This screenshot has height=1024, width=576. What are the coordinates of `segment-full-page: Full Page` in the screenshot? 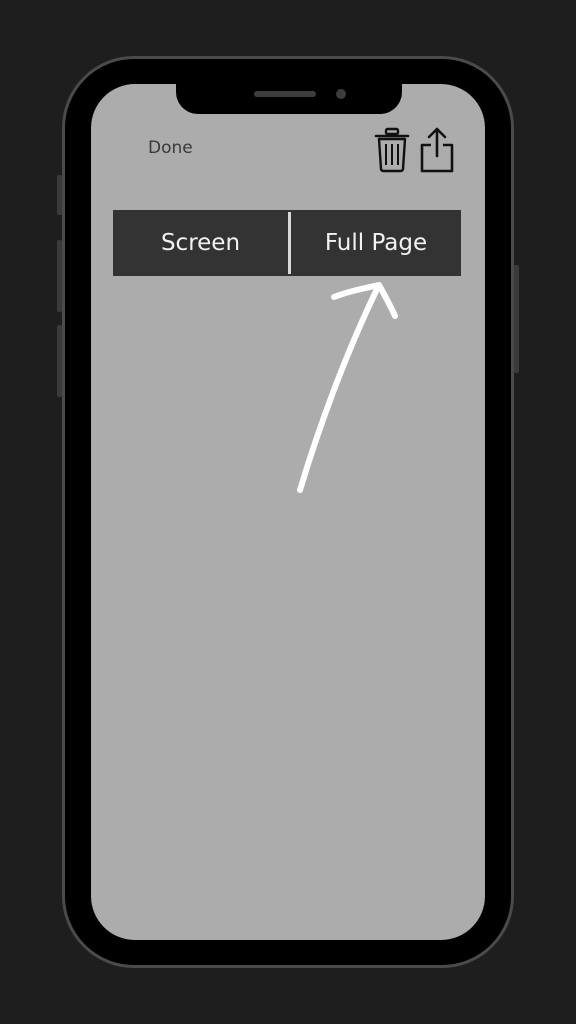 It's located at (376, 243).